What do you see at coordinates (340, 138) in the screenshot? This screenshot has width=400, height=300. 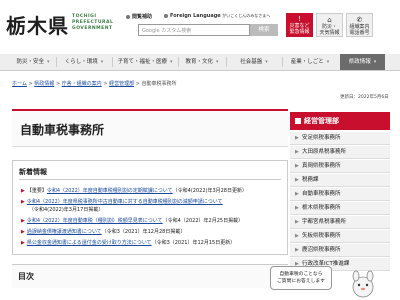 I see `side-item: ▶ 安足県税事務所` at bounding box center [340, 138].